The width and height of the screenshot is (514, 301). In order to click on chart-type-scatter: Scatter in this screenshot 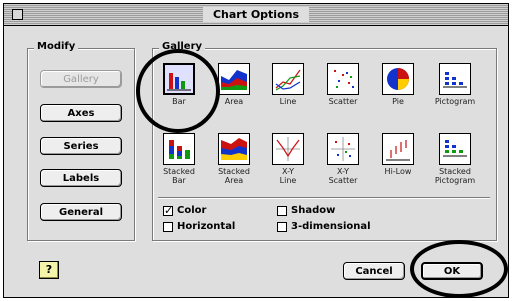, I will do `click(343, 84)`.